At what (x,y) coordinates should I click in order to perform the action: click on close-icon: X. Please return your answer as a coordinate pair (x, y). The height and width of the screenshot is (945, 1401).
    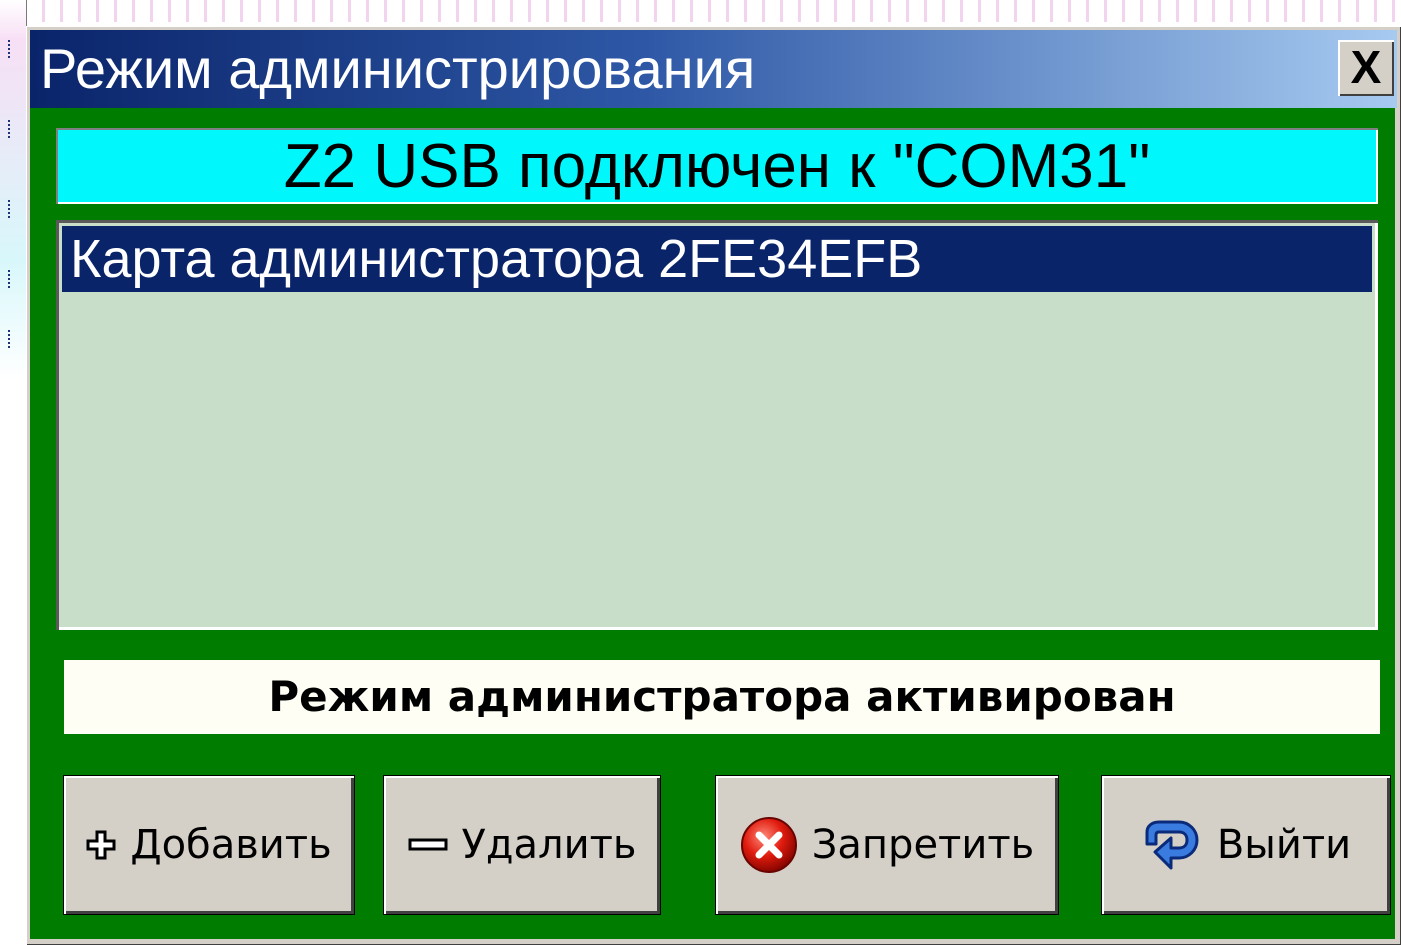
    Looking at the image, I should click on (1366, 67).